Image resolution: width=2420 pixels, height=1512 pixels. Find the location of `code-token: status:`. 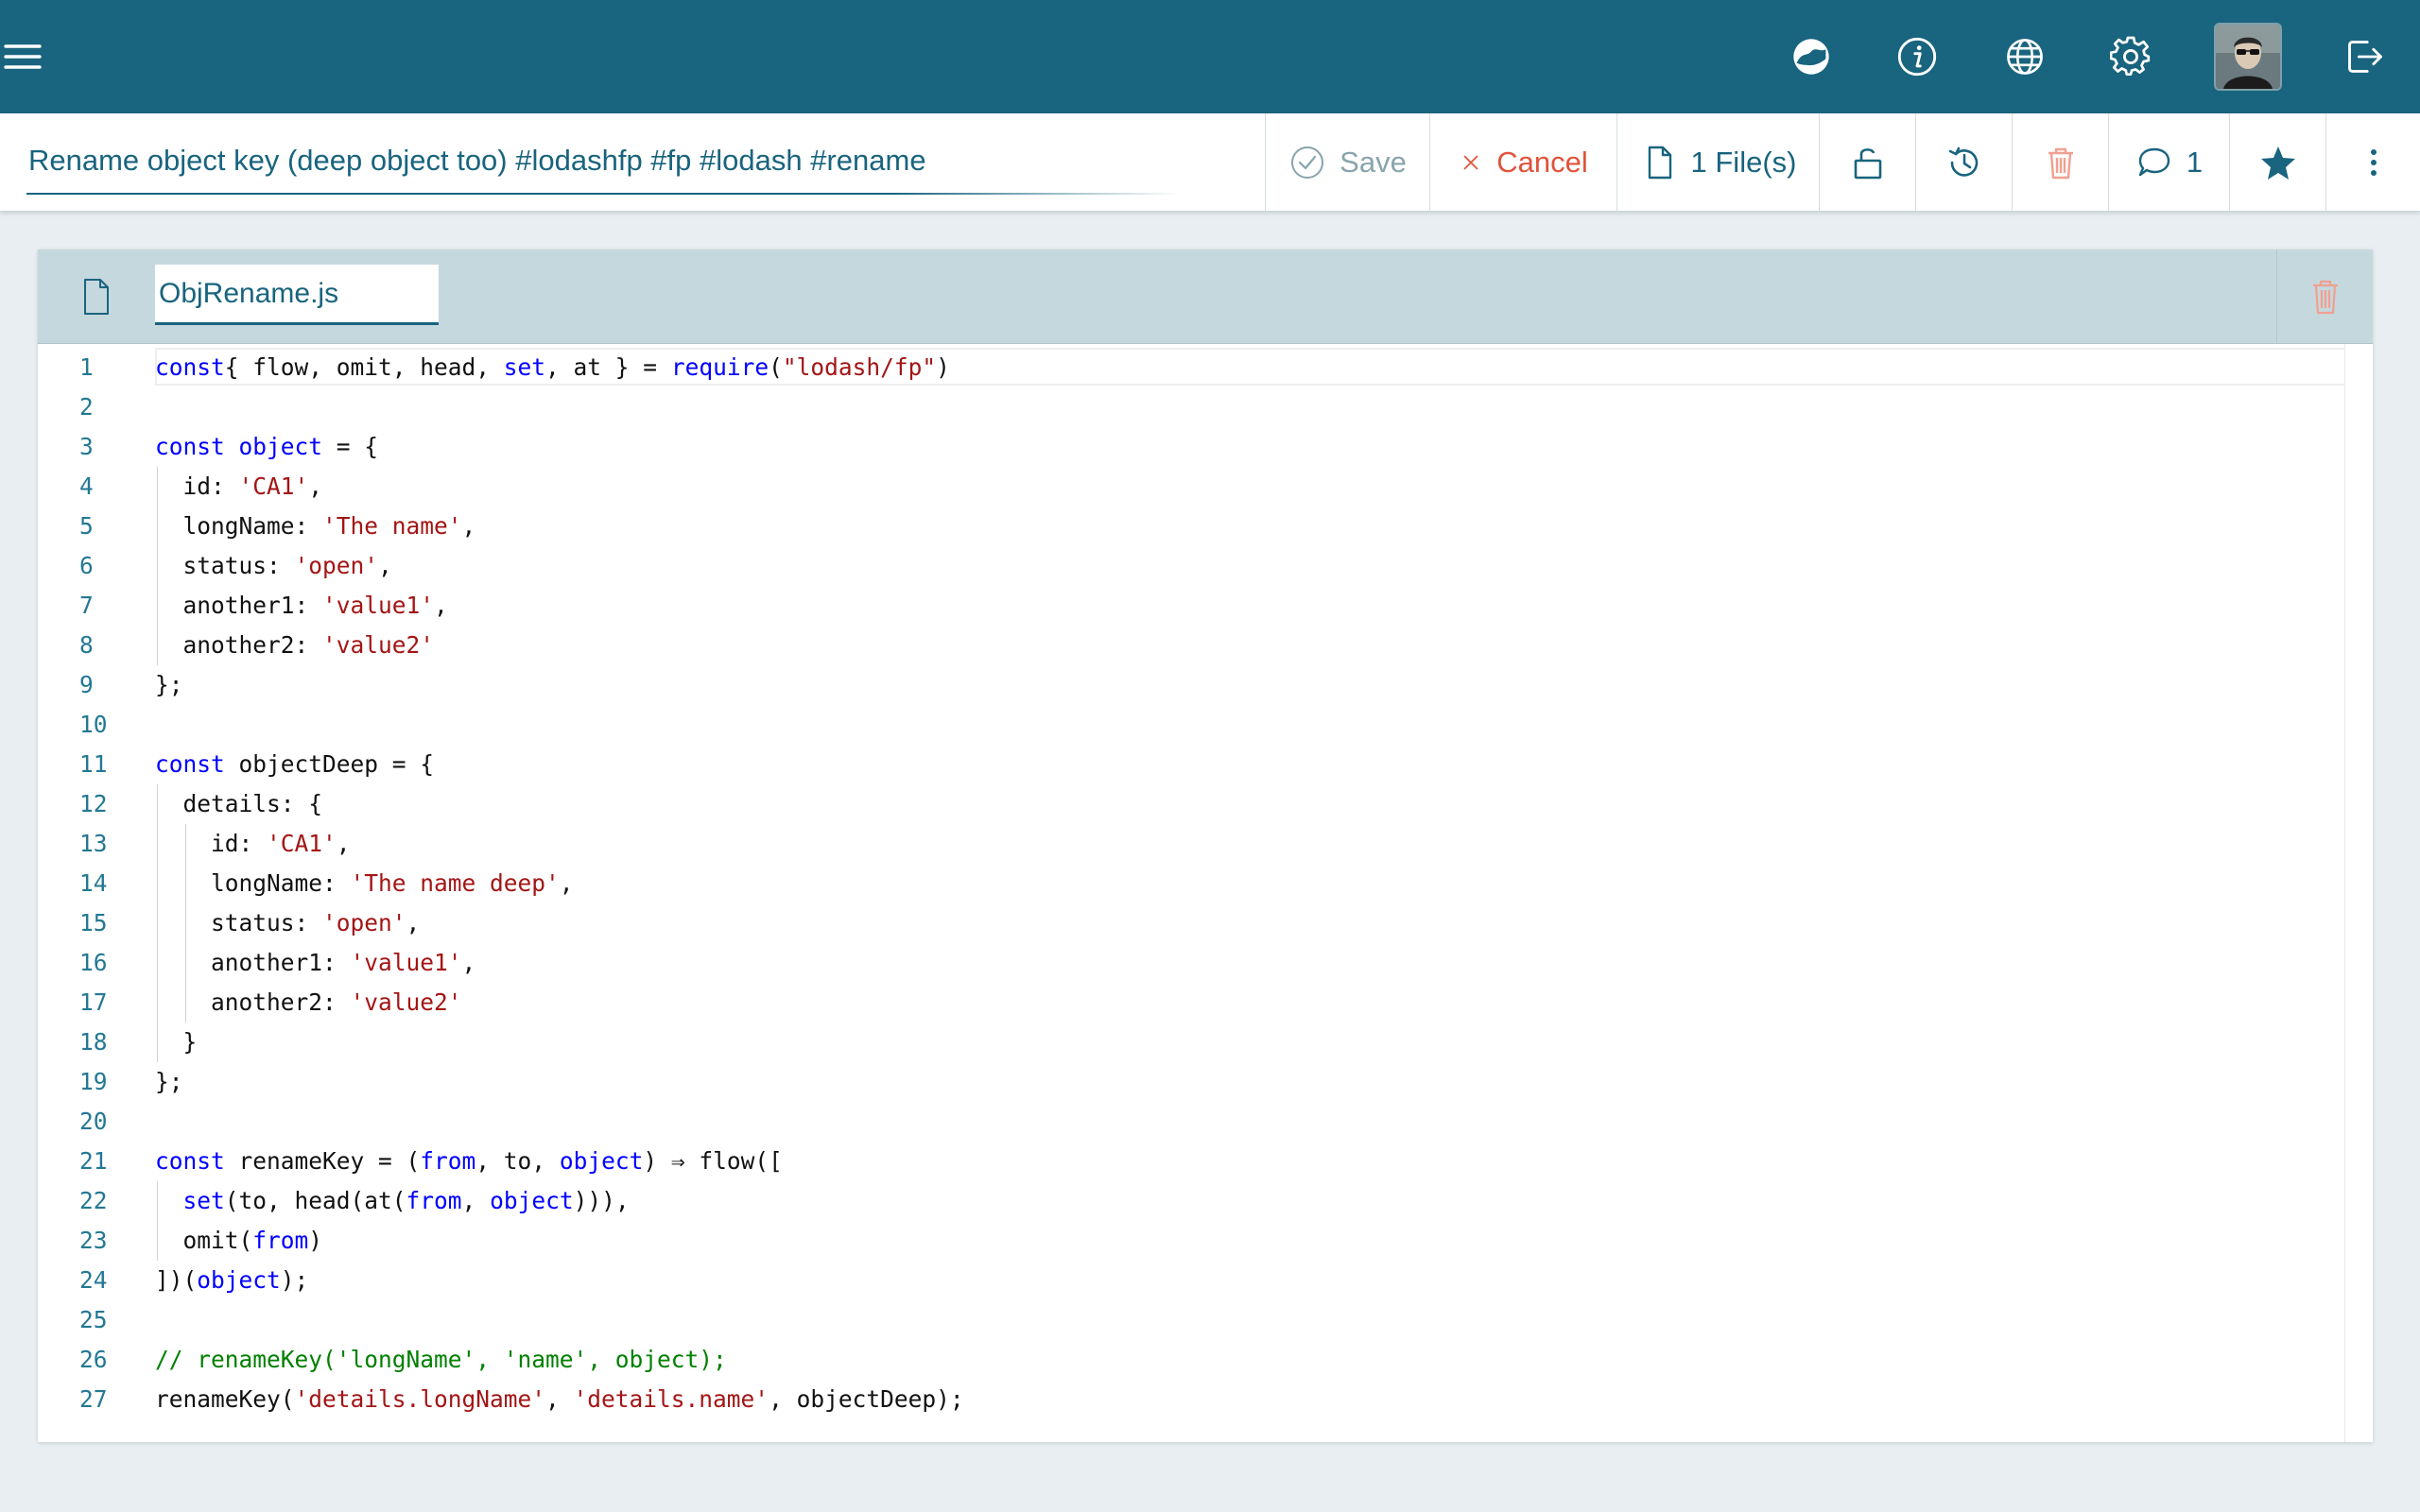

code-token: status: is located at coordinates (238, 565).